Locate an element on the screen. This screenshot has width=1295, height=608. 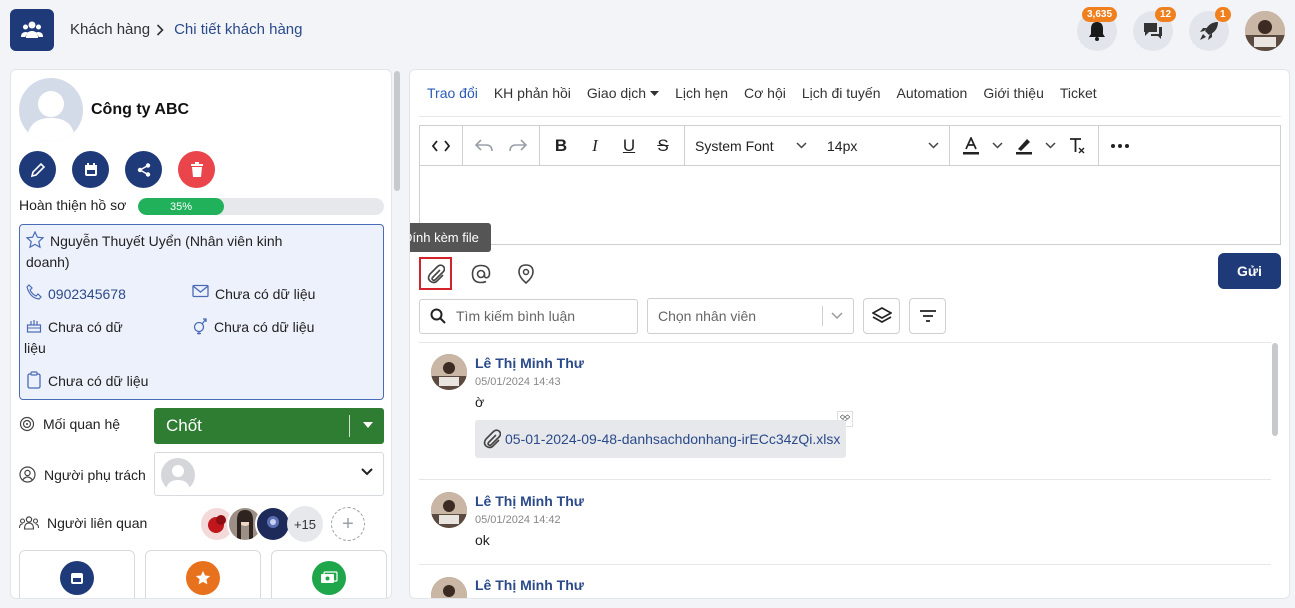
bold-button: B is located at coordinates (561, 146).